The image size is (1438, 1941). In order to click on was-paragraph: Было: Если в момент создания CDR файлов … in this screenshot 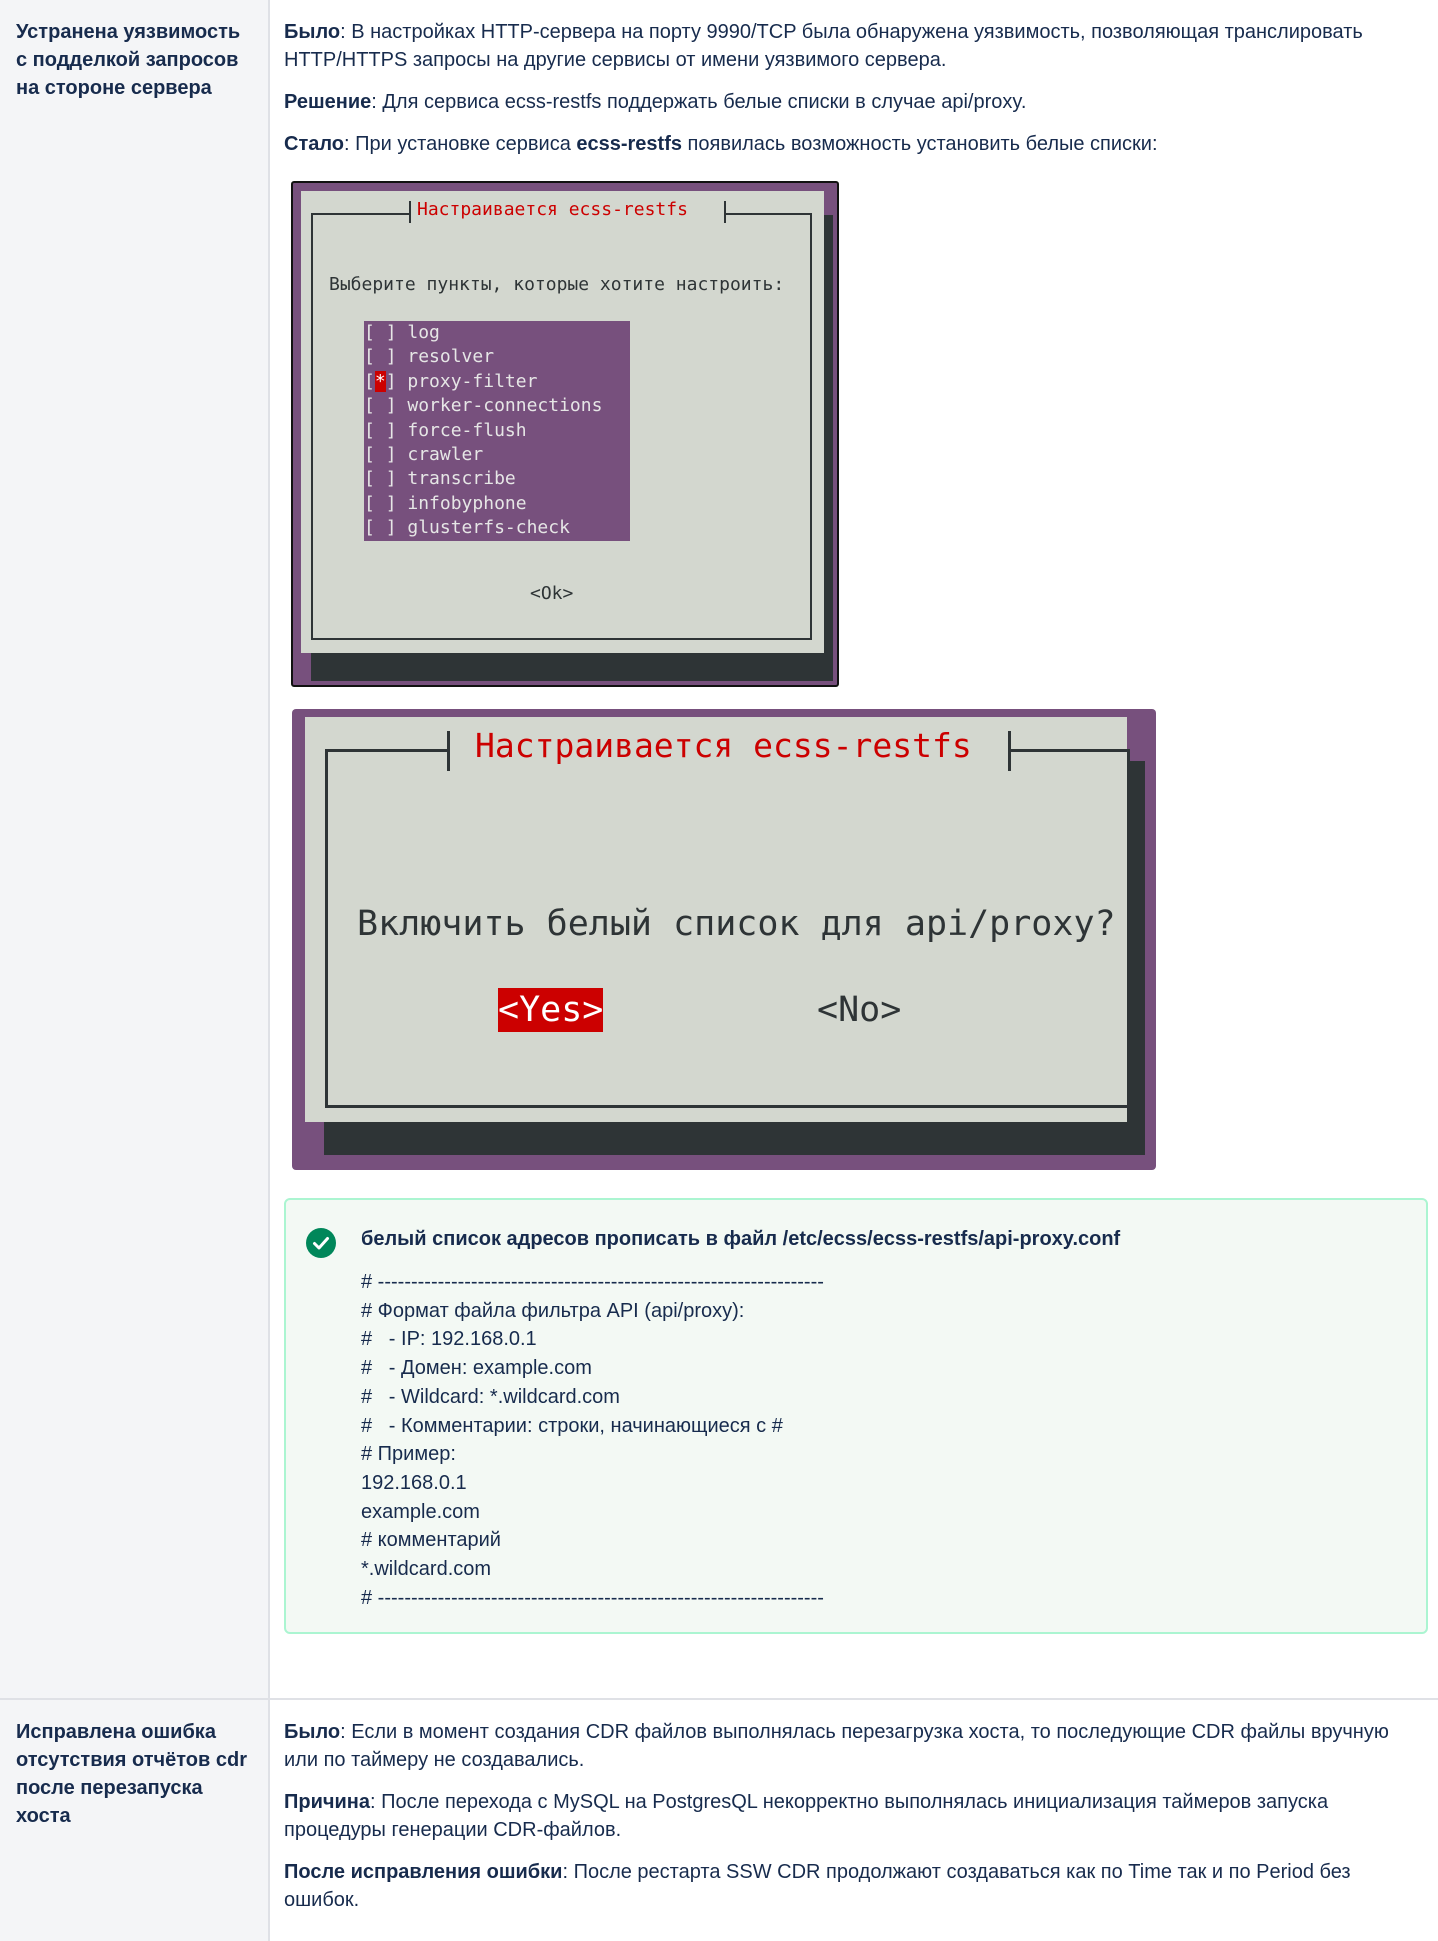, I will do `click(851, 1746)`.